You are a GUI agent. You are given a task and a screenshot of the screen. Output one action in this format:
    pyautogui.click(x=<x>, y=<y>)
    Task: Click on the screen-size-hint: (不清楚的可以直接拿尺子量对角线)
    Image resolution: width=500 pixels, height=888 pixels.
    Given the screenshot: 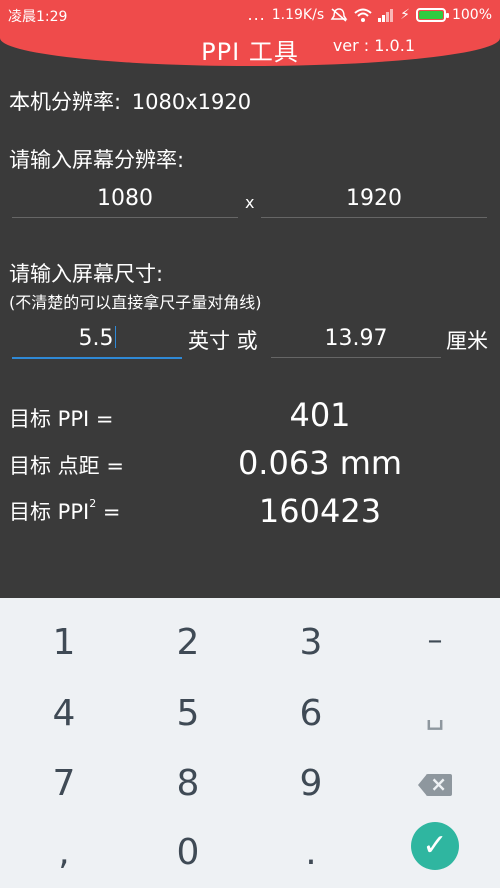 What is the action you would take?
    pyautogui.click(x=135, y=302)
    